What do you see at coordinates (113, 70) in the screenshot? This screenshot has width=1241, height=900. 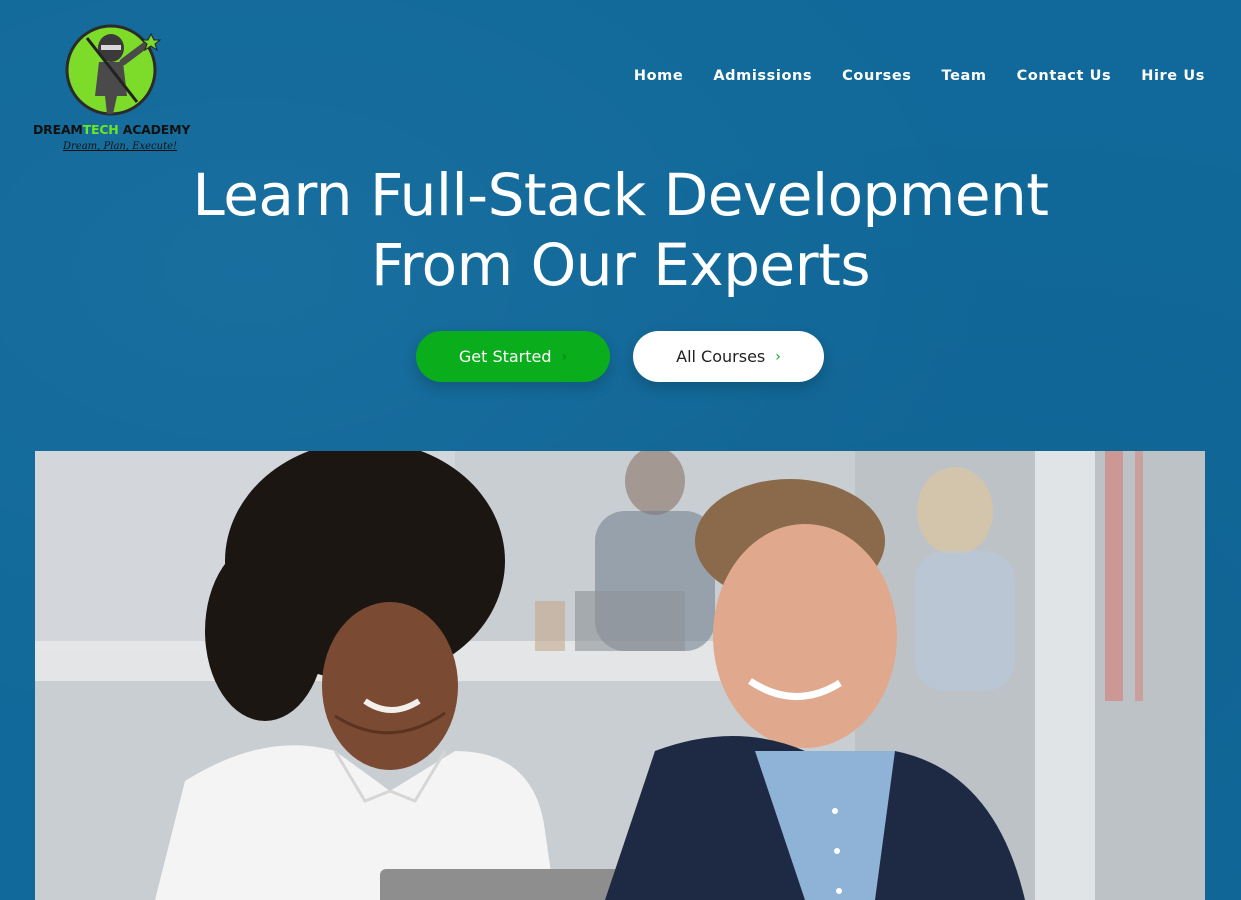 I see `ninja-mascot-icon` at bounding box center [113, 70].